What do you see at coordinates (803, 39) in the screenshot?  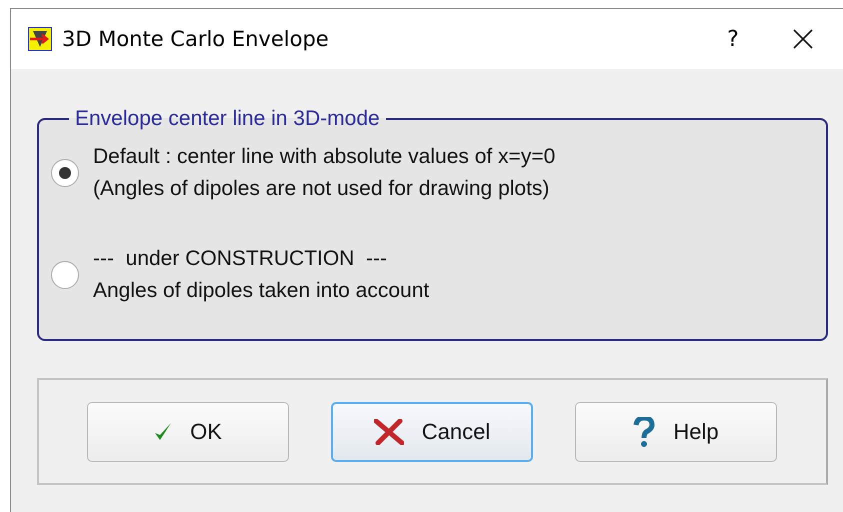 I see `close-icon` at bounding box center [803, 39].